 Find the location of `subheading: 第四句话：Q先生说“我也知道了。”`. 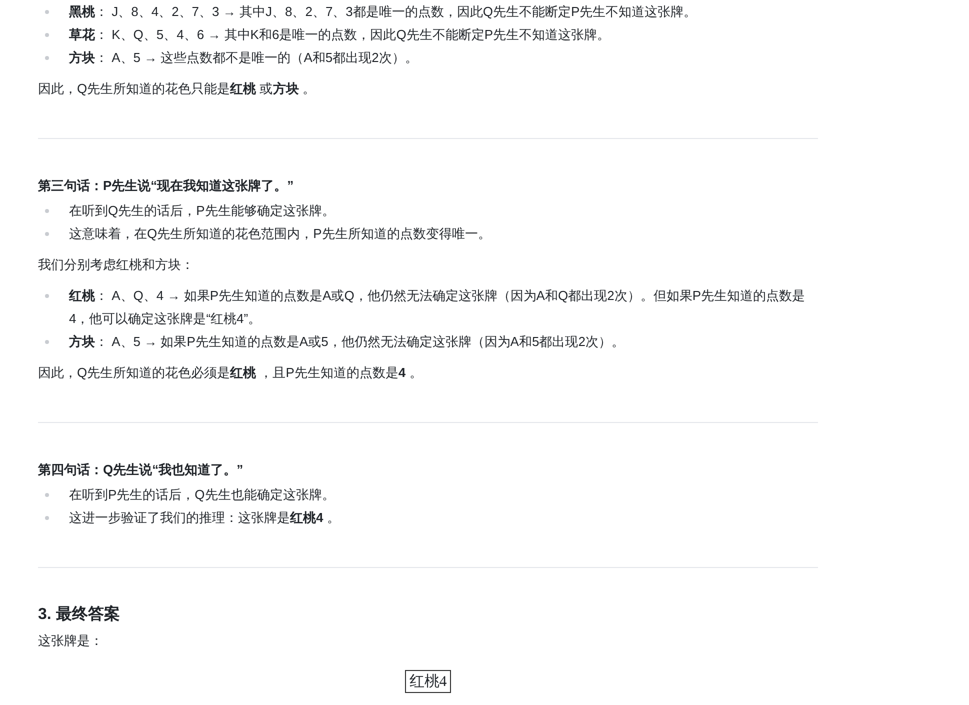

subheading: 第四句话：Q先生说“我也知道了。” is located at coordinates (141, 470).